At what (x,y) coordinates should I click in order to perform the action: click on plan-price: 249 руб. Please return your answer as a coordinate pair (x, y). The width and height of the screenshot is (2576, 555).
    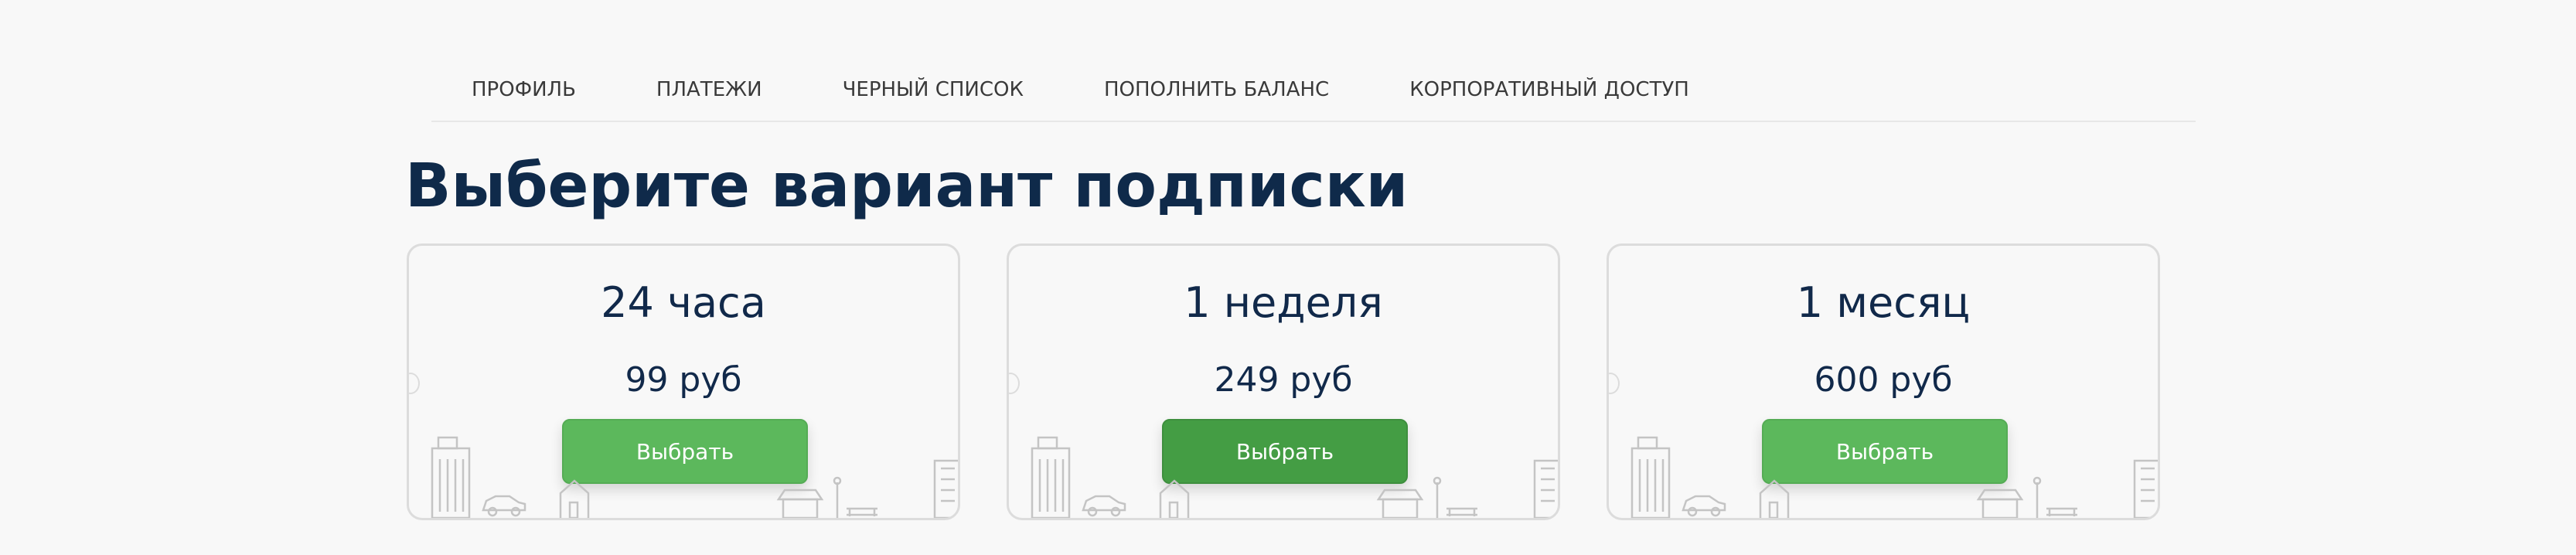
    Looking at the image, I should click on (1283, 380).